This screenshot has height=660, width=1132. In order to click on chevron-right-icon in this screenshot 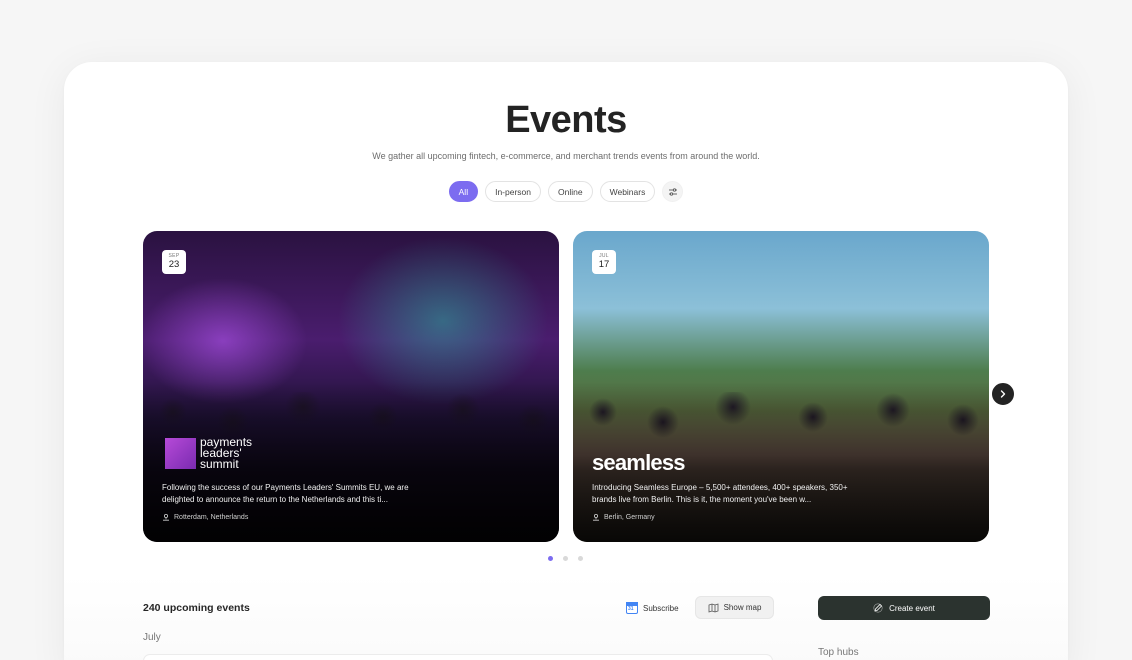, I will do `click(1003, 394)`.